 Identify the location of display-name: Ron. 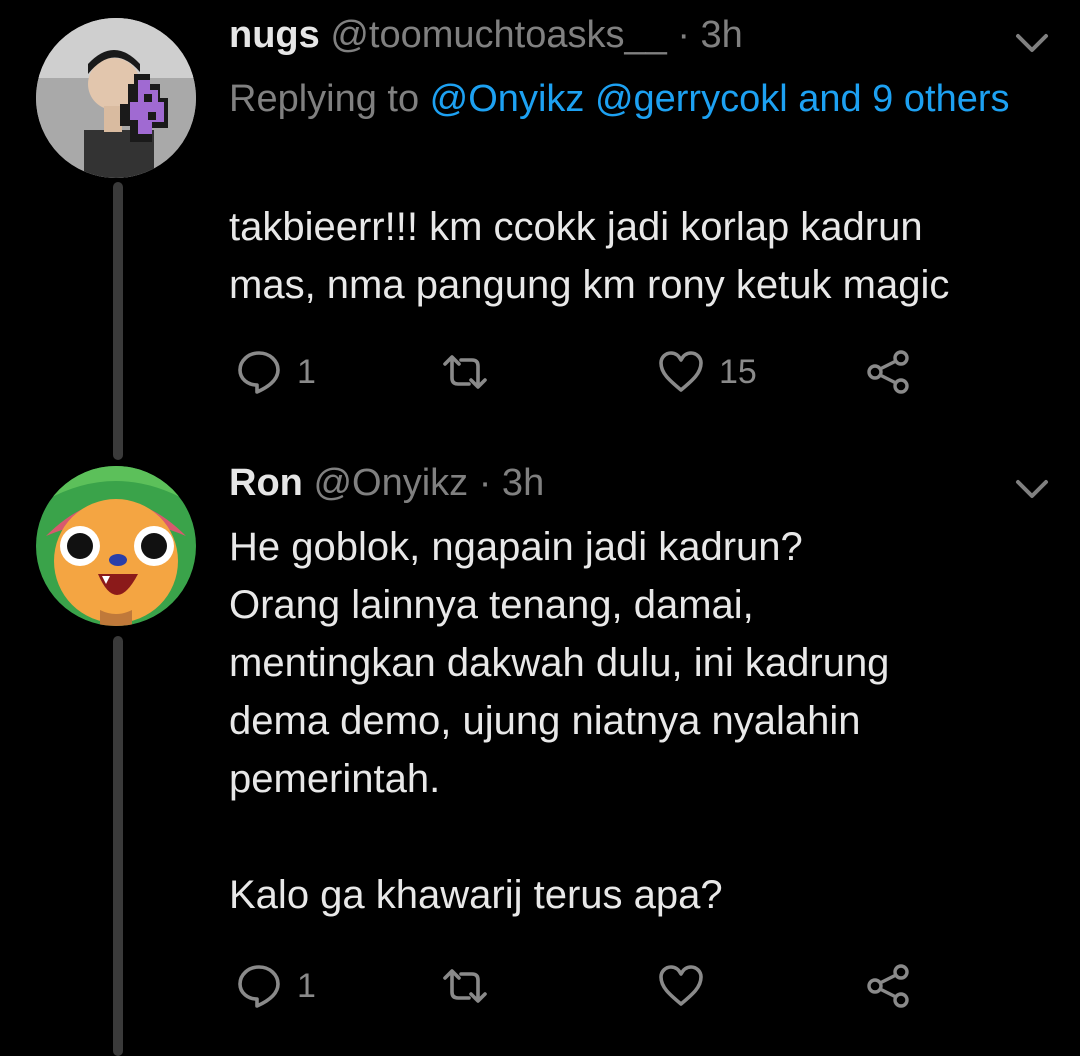
(266, 483).